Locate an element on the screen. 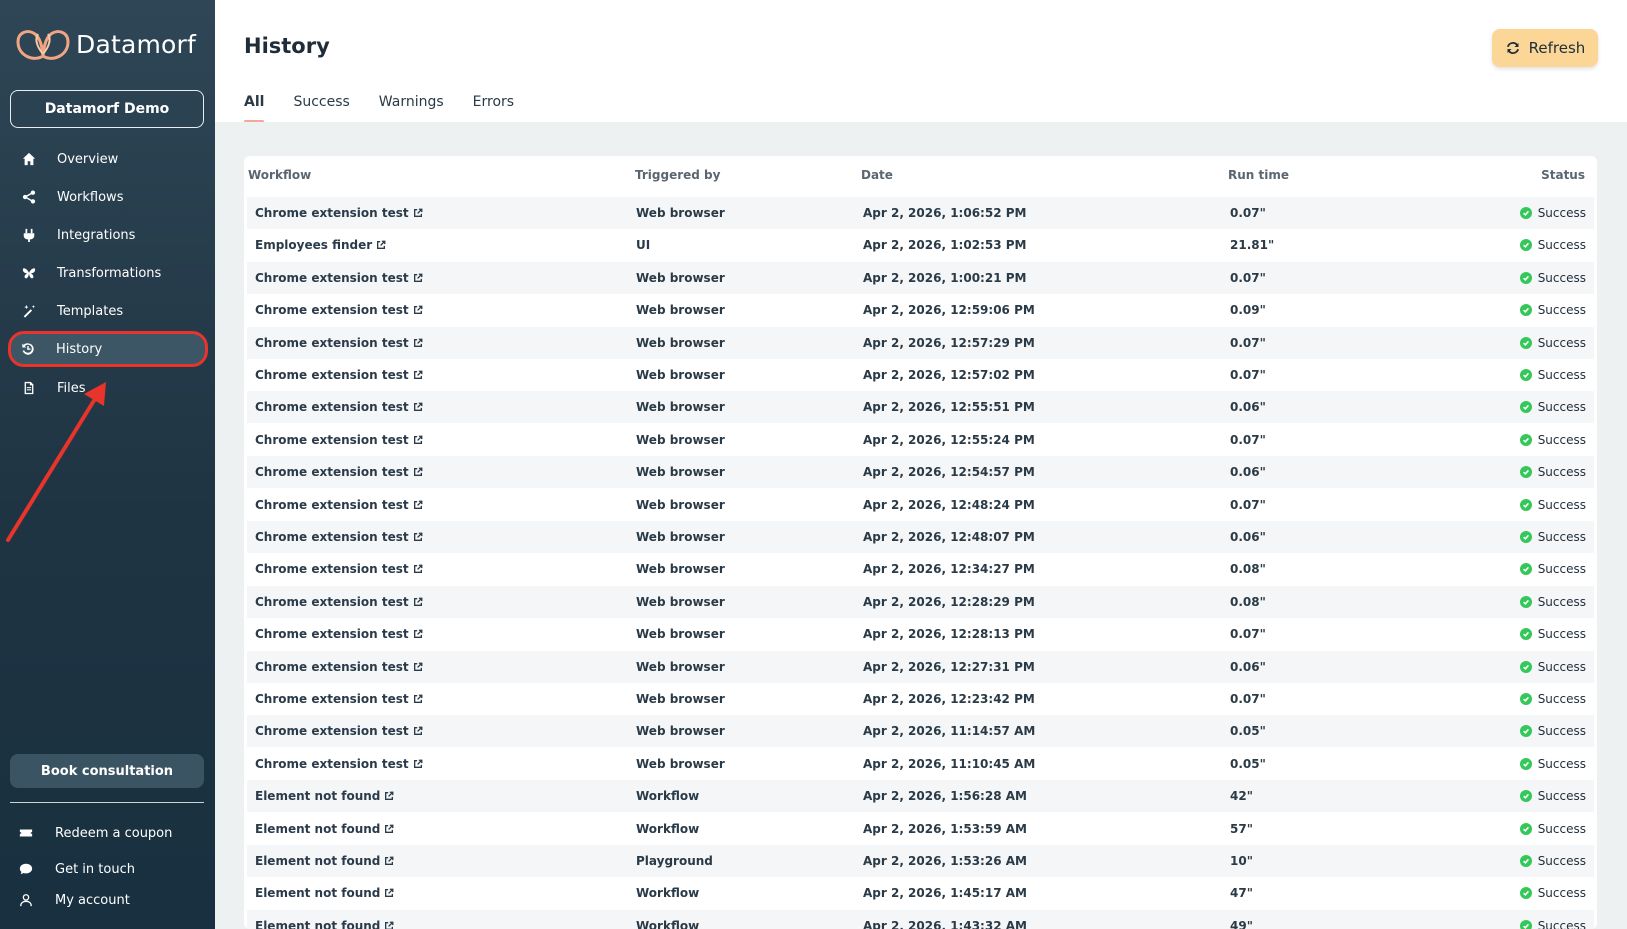  workflow-link: Employees finder is located at coordinates (320, 245).